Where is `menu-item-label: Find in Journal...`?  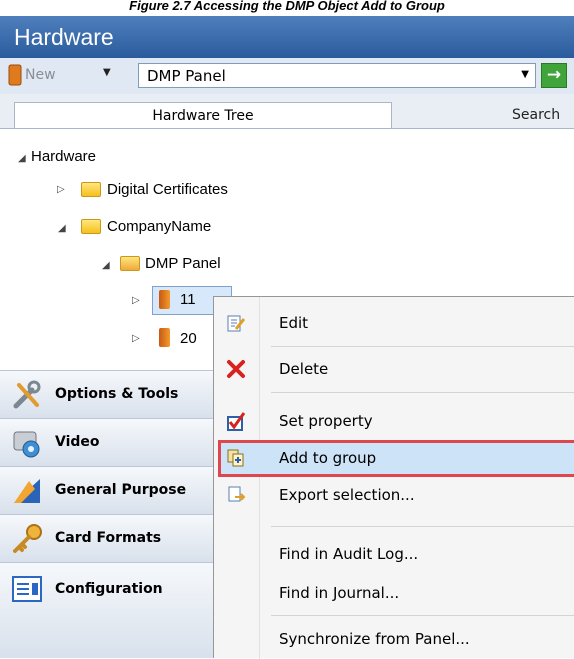
menu-item-label: Find in Journal... is located at coordinates (339, 593).